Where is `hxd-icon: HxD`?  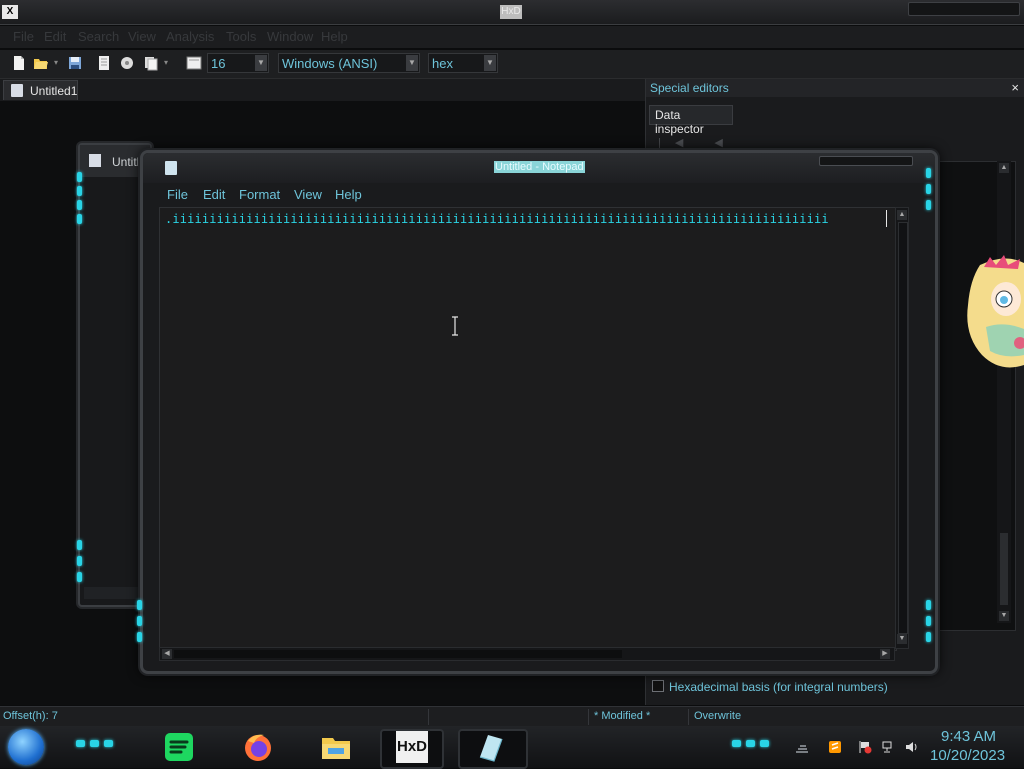
hxd-icon: HxD is located at coordinates (412, 747).